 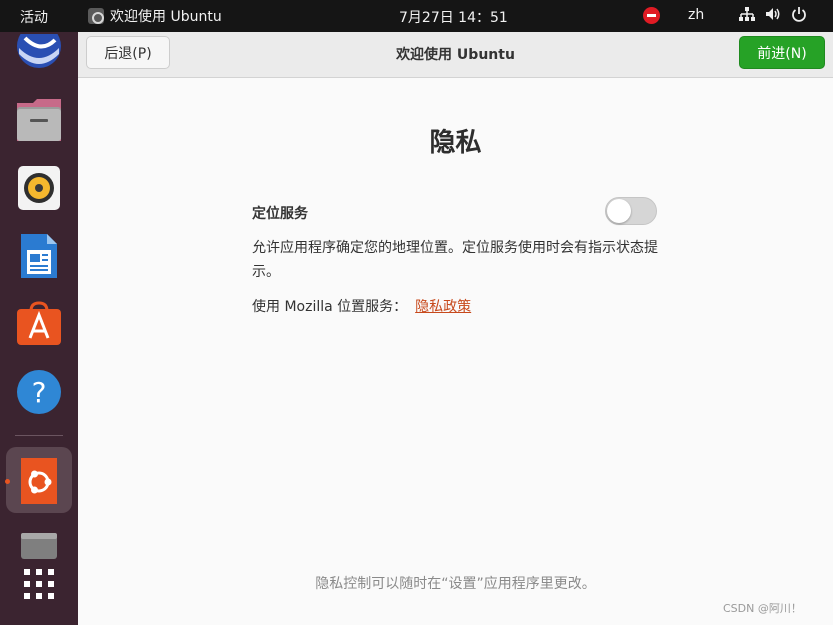 I want to click on location-services-label: 定位服务, so click(x=280, y=214).